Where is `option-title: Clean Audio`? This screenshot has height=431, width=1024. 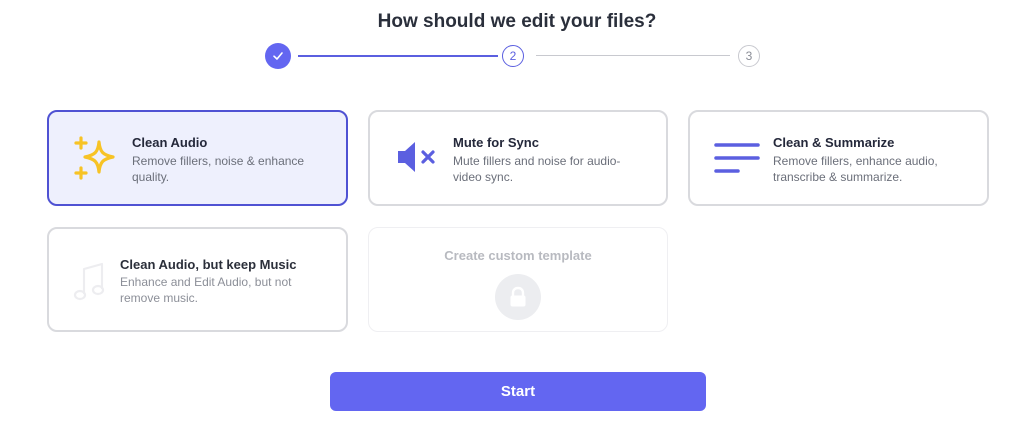
option-title: Clean Audio is located at coordinates (170, 142).